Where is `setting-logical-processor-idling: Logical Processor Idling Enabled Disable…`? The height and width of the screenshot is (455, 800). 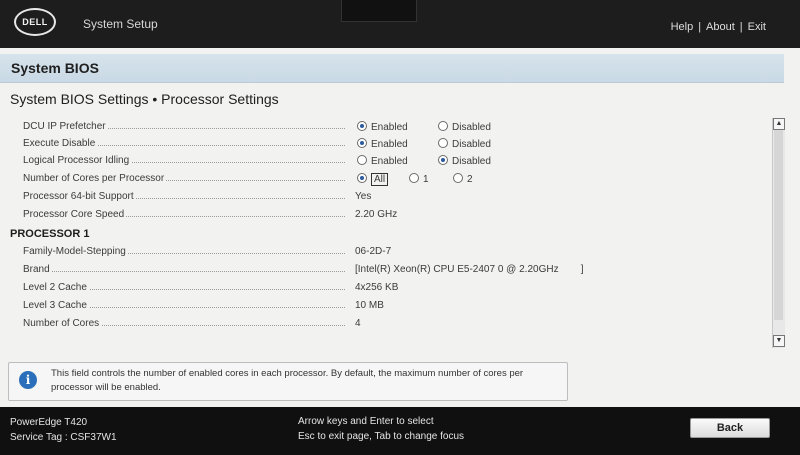
setting-logical-processor-idling: Logical Processor Idling Enabled Disable… is located at coordinates (385, 161).